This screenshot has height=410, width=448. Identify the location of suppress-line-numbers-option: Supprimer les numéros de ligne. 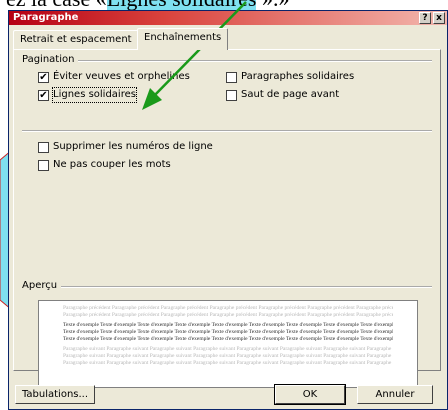
(125, 147).